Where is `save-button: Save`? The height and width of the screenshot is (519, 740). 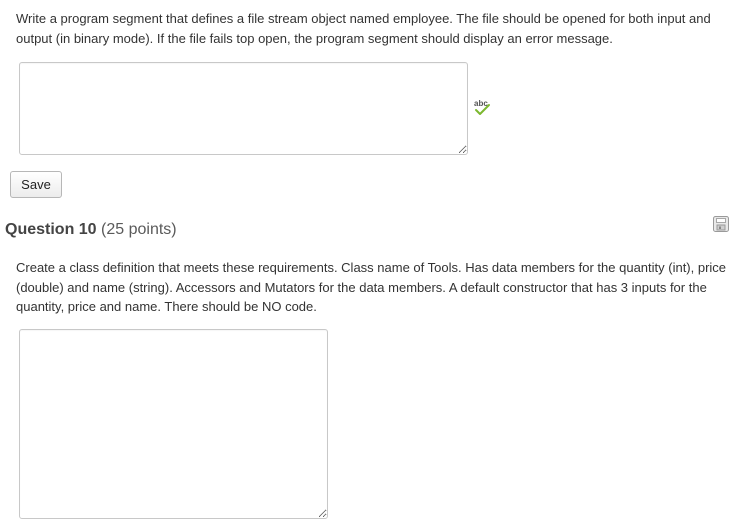 save-button: Save is located at coordinates (36, 184).